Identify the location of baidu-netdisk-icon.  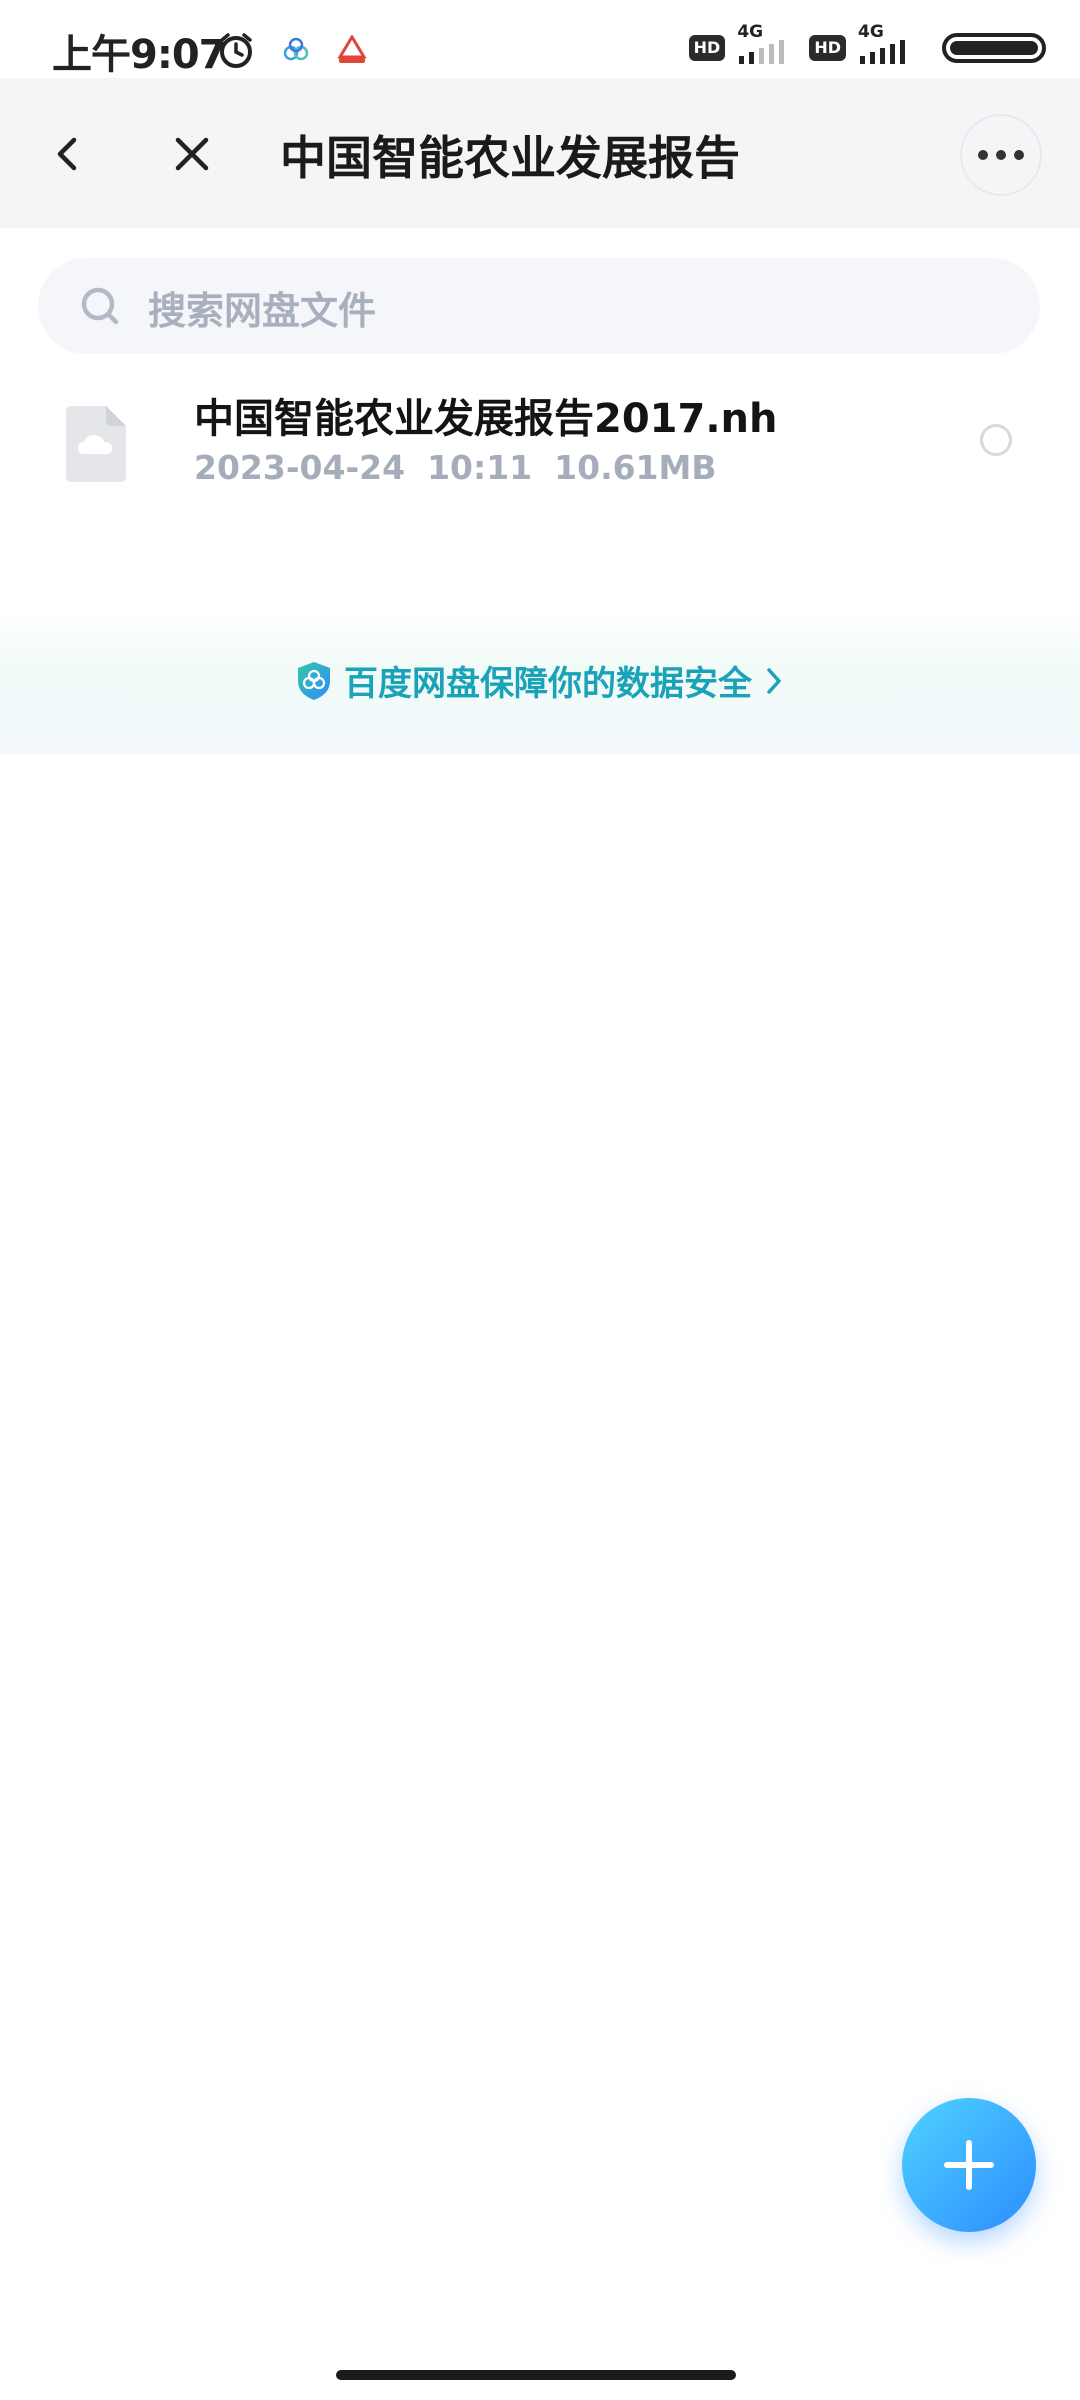
(296, 52).